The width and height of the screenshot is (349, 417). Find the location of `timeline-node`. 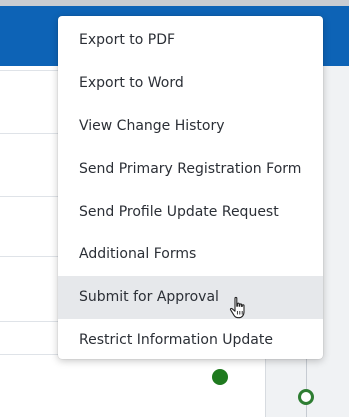

timeline-node is located at coordinates (306, 397).